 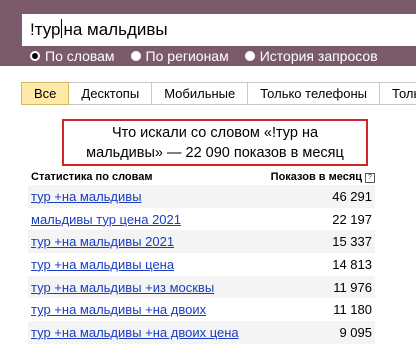 I want to click on table-row: тур +на мальдивы цена 14 813, so click(x=201, y=264).